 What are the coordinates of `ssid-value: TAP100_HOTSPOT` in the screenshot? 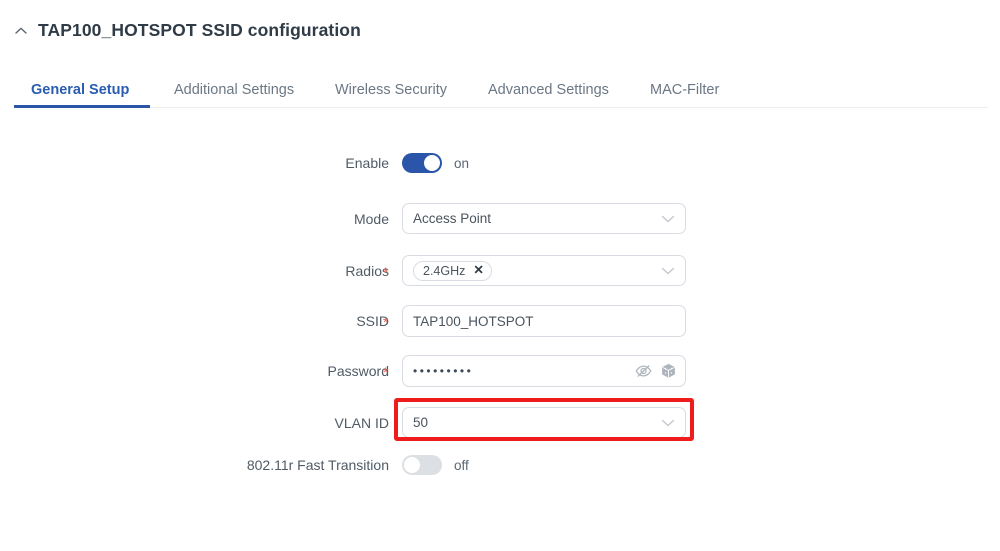 It's located at (473, 321).